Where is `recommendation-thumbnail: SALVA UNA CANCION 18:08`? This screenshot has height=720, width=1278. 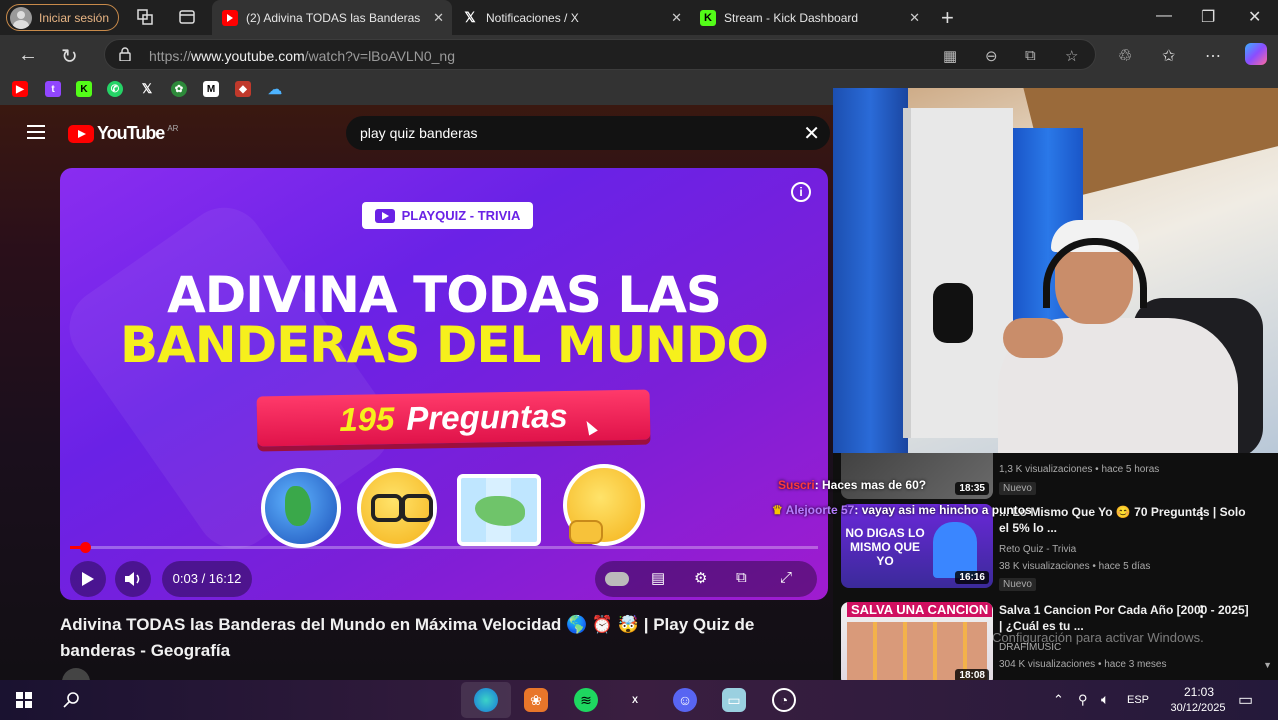 recommendation-thumbnail: SALVA UNA CANCION 18:08 is located at coordinates (917, 641).